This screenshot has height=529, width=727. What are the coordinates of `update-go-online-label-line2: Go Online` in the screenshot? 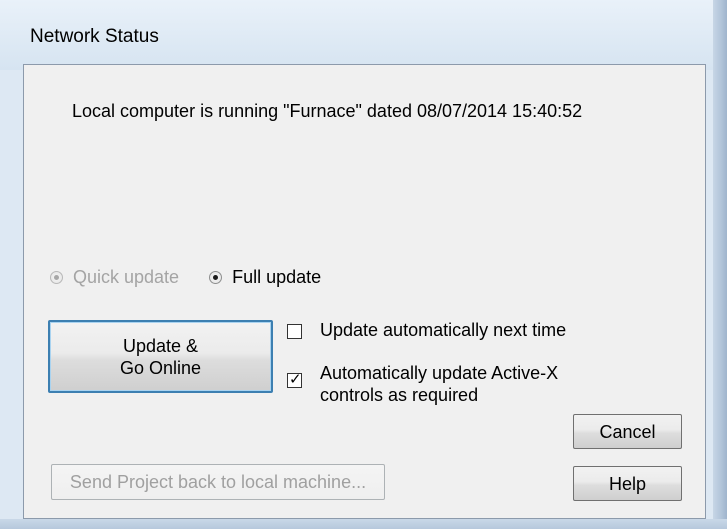 It's located at (160, 367).